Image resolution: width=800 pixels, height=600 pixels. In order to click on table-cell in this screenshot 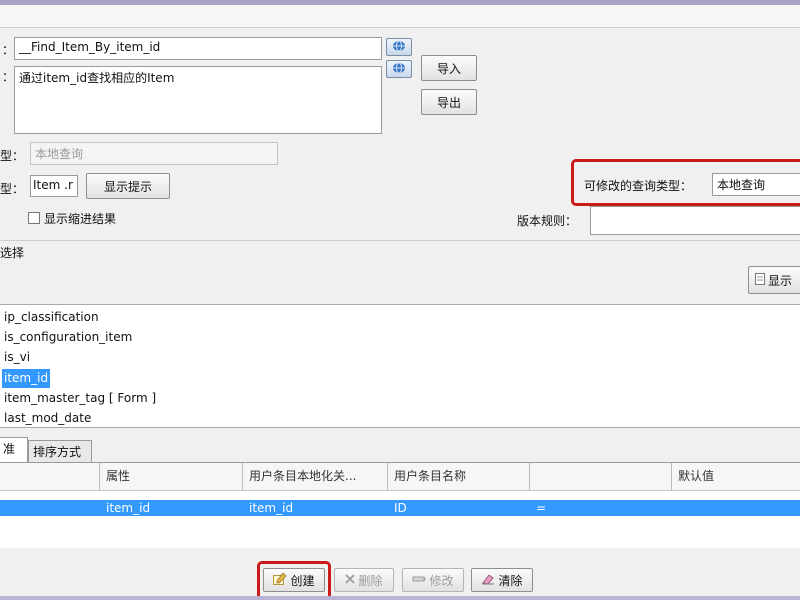, I will do `click(50, 508)`.